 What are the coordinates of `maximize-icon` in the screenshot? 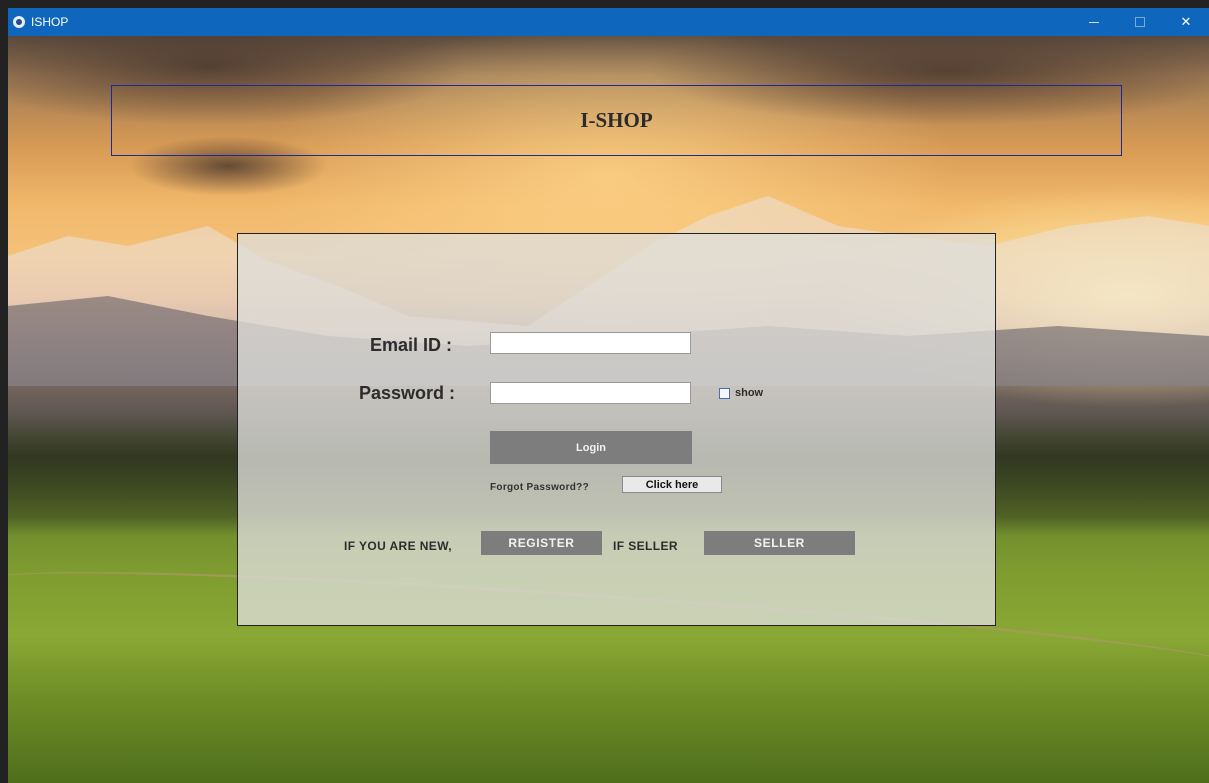 It's located at (1140, 22).